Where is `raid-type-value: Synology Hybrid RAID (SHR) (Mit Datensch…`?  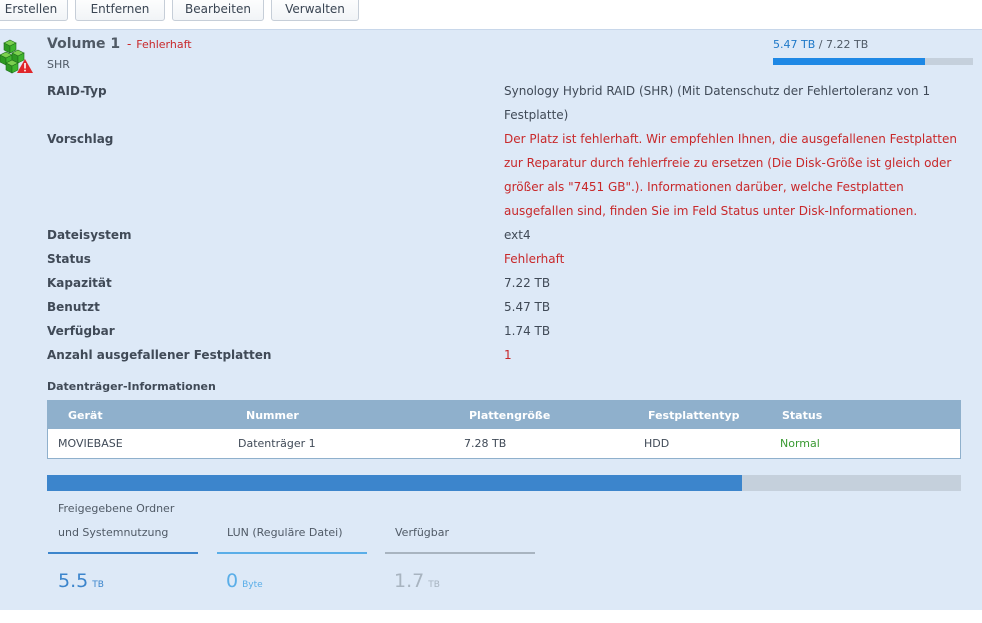 raid-type-value: Synology Hybrid RAID (SHR) (Mit Datensch… is located at coordinates (717, 103).